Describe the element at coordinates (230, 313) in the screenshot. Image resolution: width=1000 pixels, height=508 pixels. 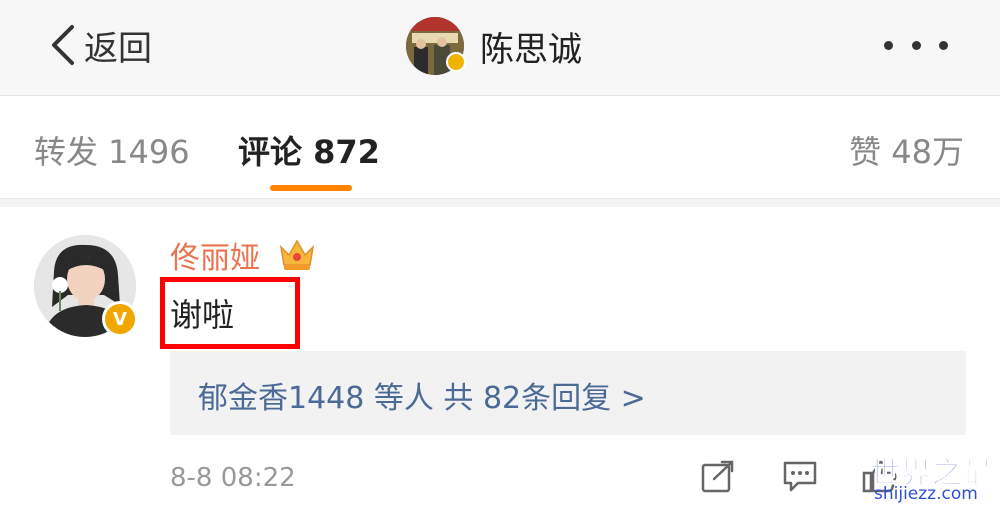
I see `highlight-box` at that location.